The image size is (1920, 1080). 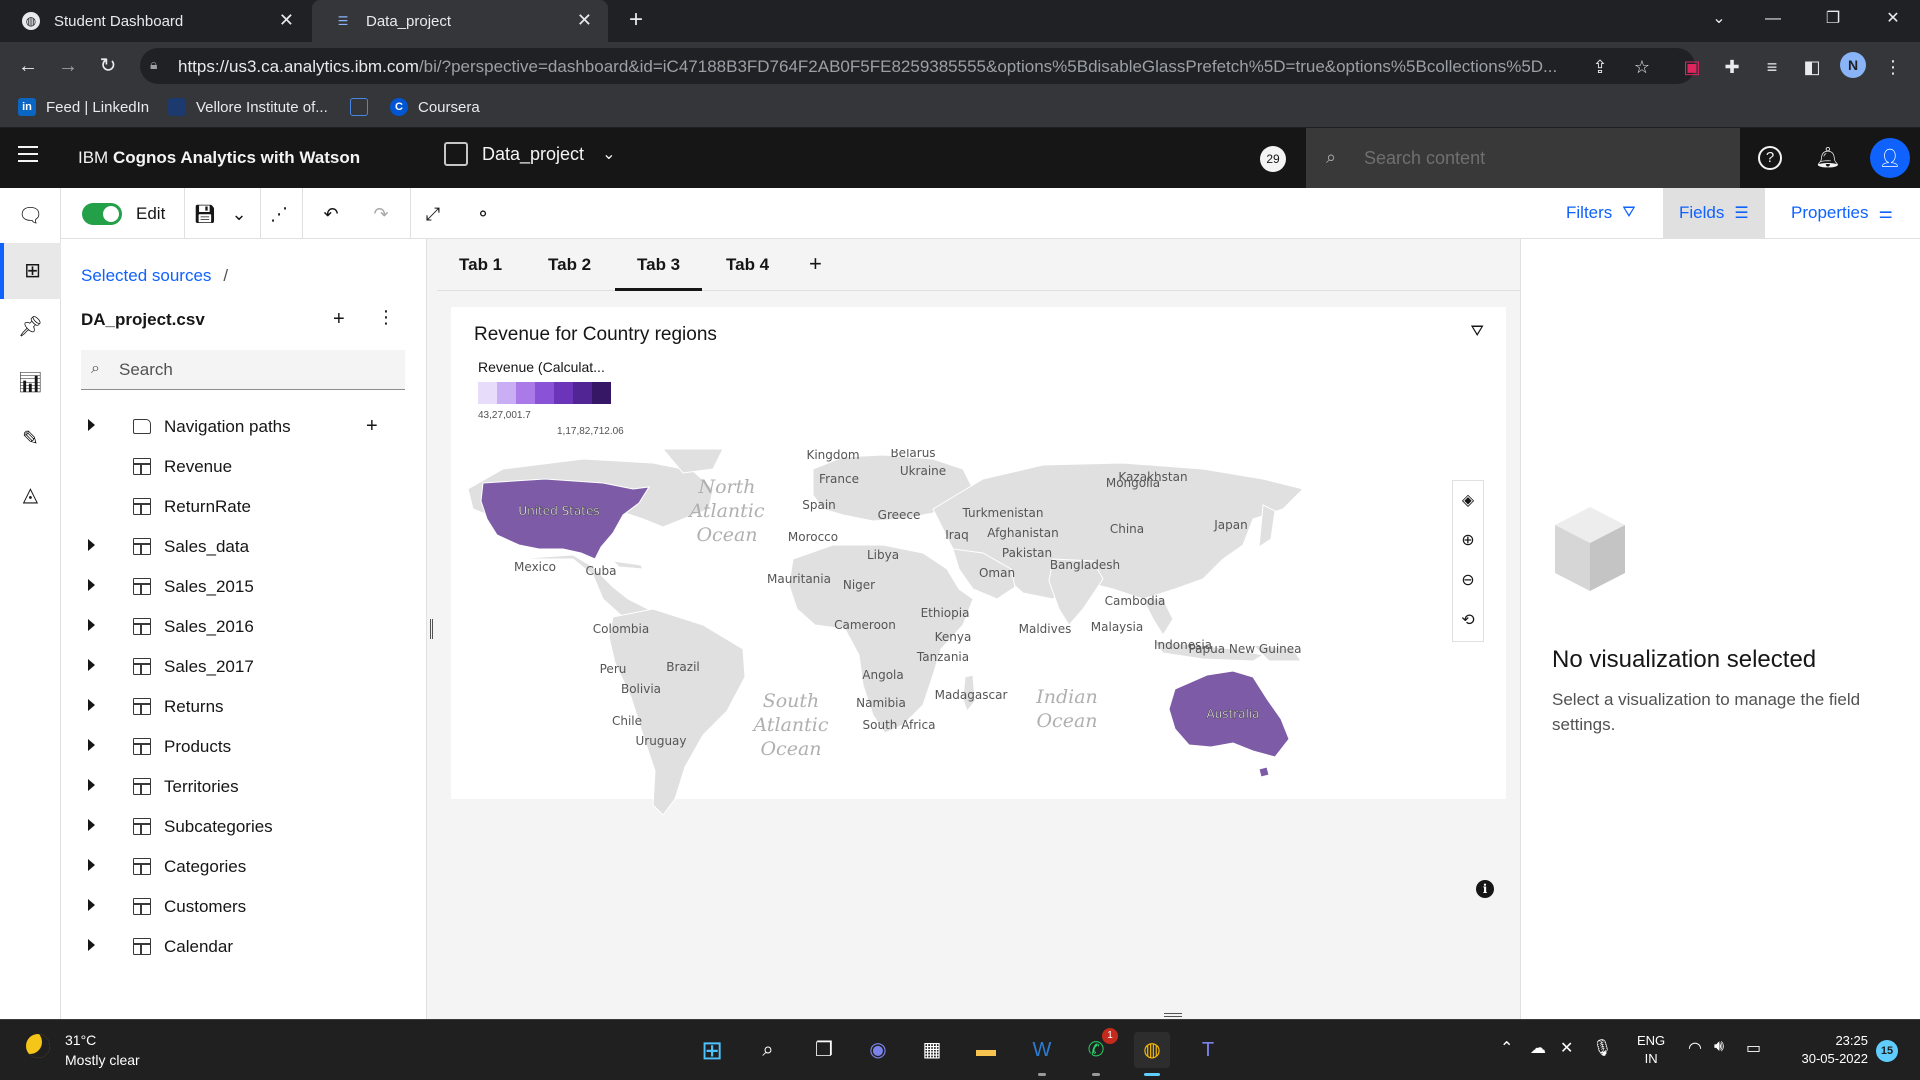 What do you see at coordinates (1042, 1054) in the screenshot?
I see `word-icon: W` at bounding box center [1042, 1054].